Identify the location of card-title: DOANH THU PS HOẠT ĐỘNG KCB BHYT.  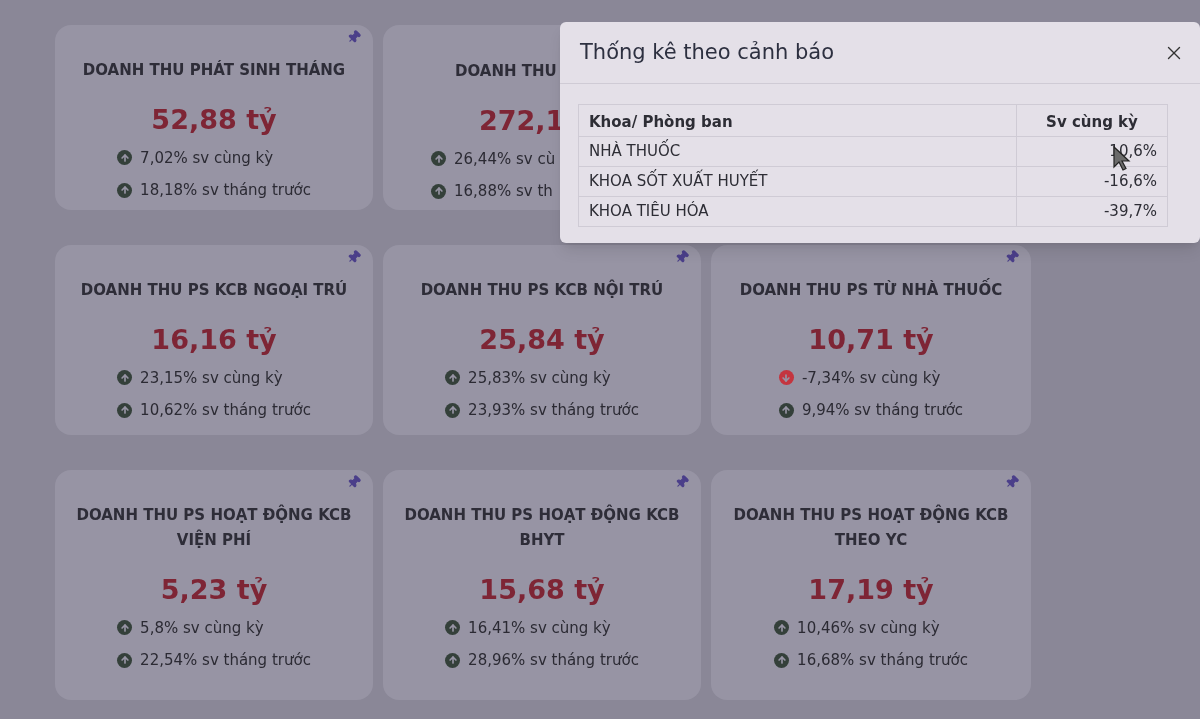
(542, 527).